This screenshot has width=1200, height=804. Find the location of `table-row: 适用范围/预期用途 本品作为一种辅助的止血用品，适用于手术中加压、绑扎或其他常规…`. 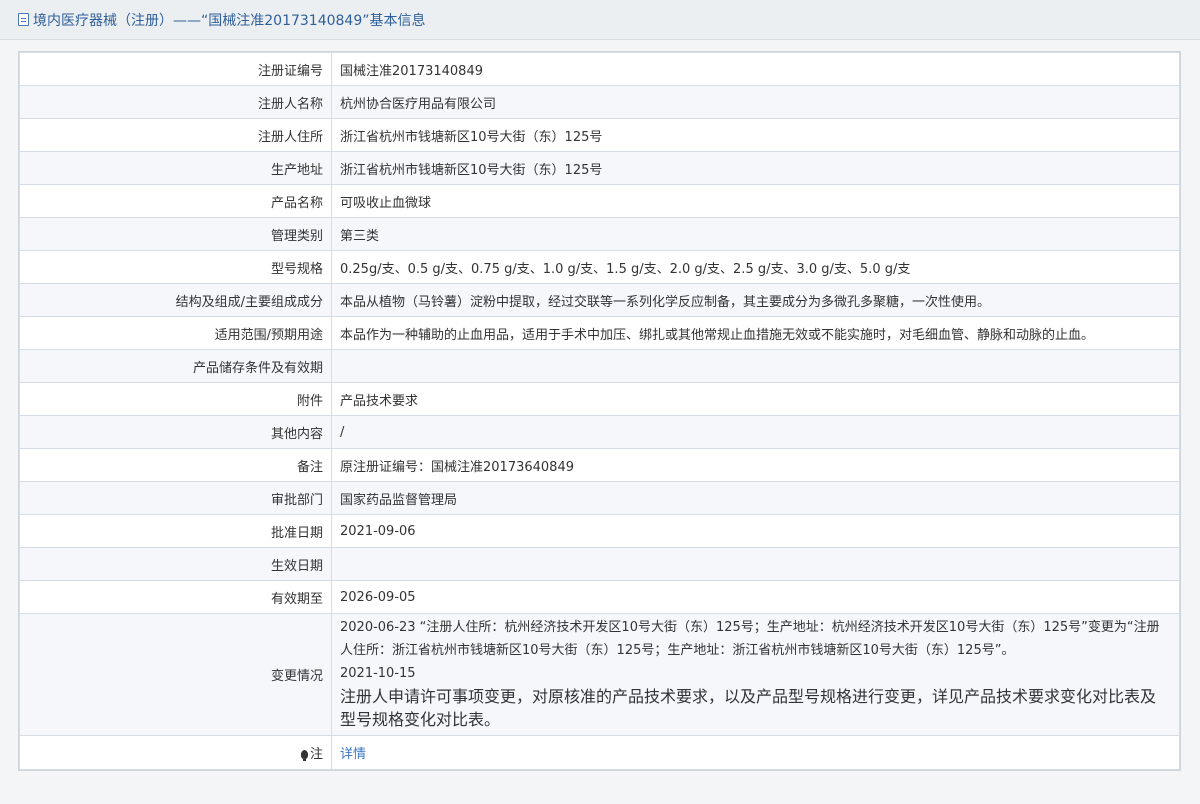

table-row: 适用范围/预期用途 本品作为一种辅助的止血用品，适用于手术中加压、绑扎或其他常规… is located at coordinates (599, 333).